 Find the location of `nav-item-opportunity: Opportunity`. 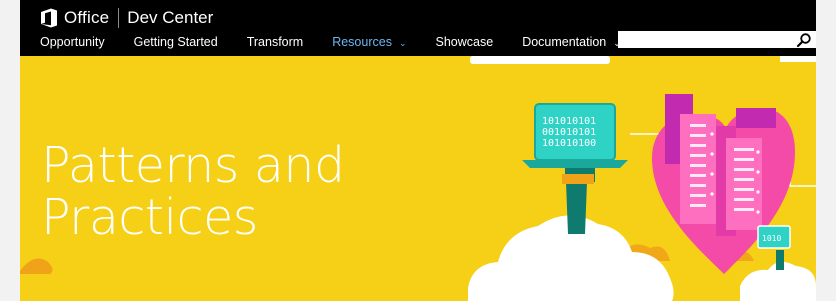

nav-item-opportunity: Opportunity is located at coordinates (72, 42).